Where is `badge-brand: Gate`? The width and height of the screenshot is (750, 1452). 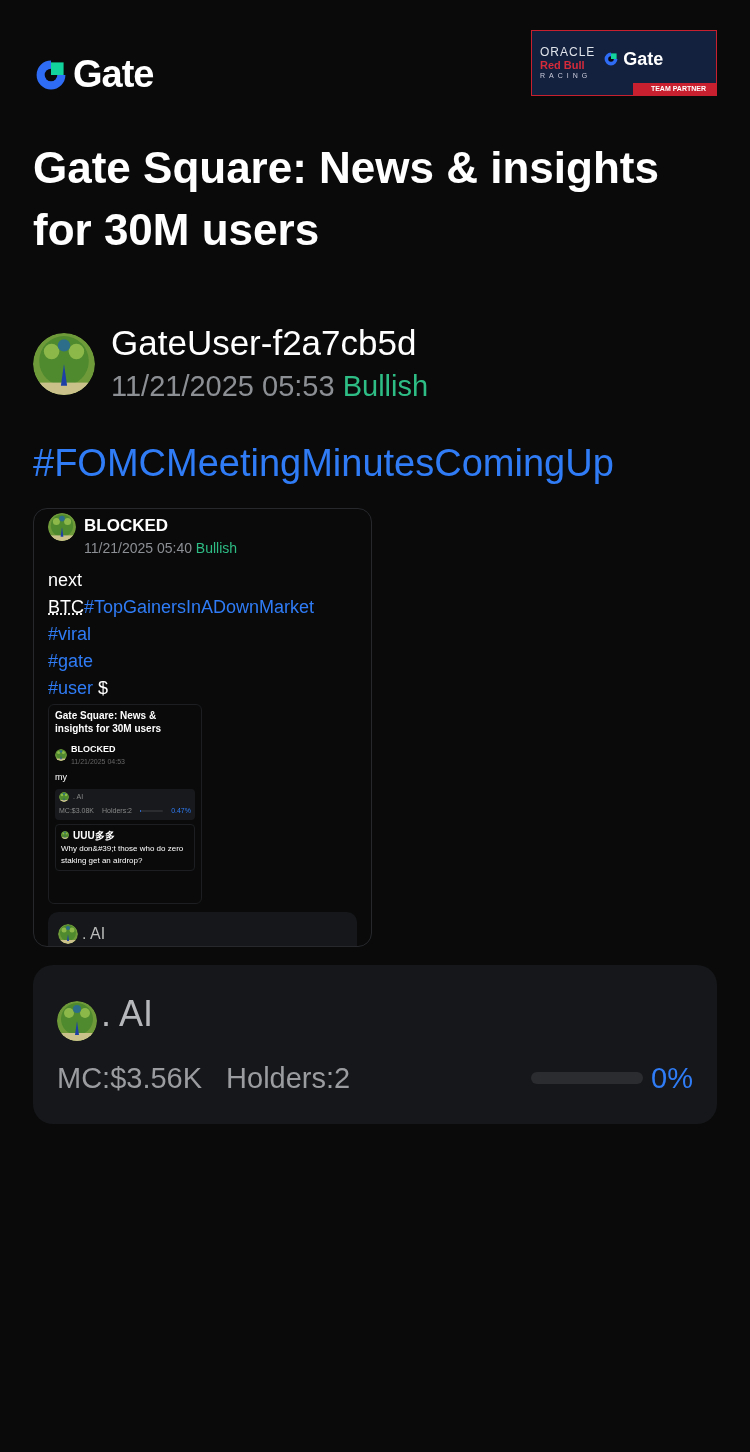 badge-brand: Gate is located at coordinates (643, 59).